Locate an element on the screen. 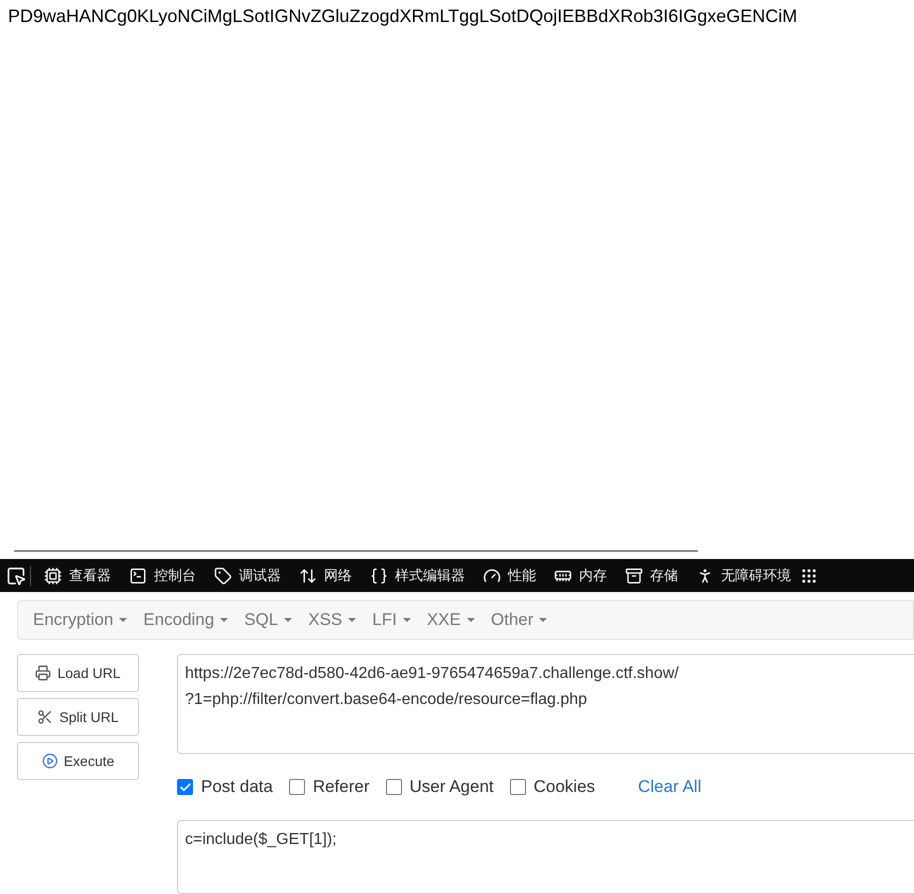 The image size is (914, 894). tag-icon is located at coordinates (223, 575).